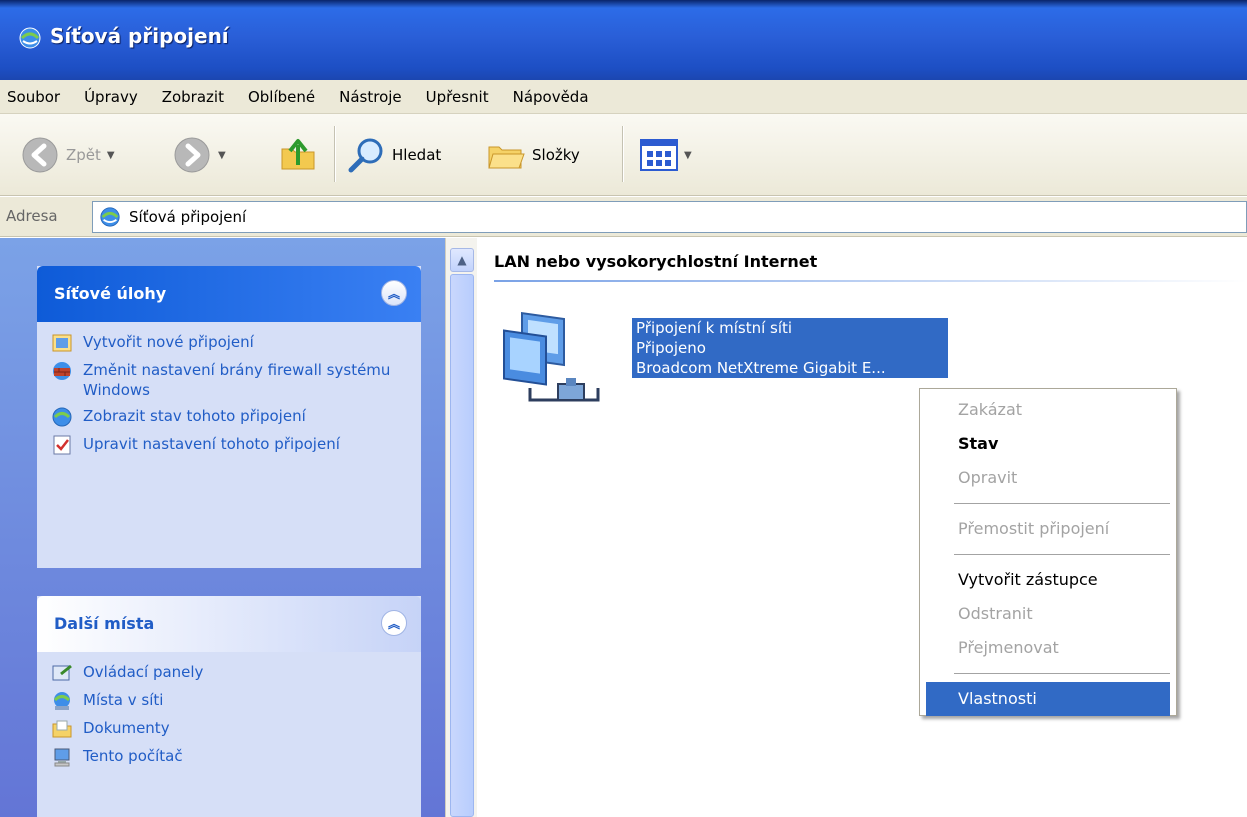 The image size is (1247, 817). What do you see at coordinates (193, 97) in the screenshot?
I see `menu-view: Zobrazit` at bounding box center [193, 97].